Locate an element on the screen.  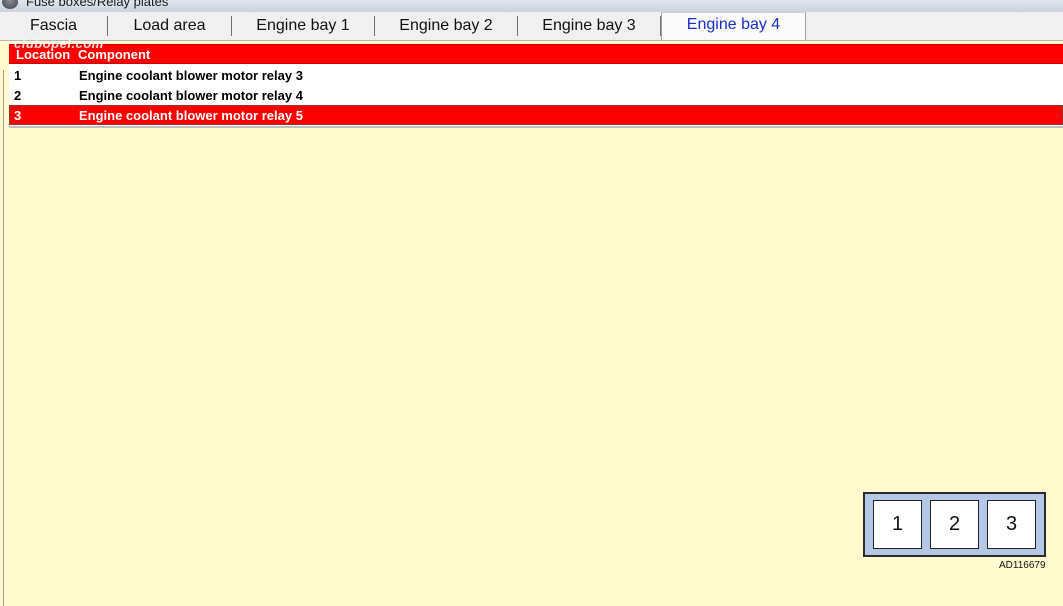
component-cell: Engine coolant blower motor relay 5 is located at coordinates (191, 115).